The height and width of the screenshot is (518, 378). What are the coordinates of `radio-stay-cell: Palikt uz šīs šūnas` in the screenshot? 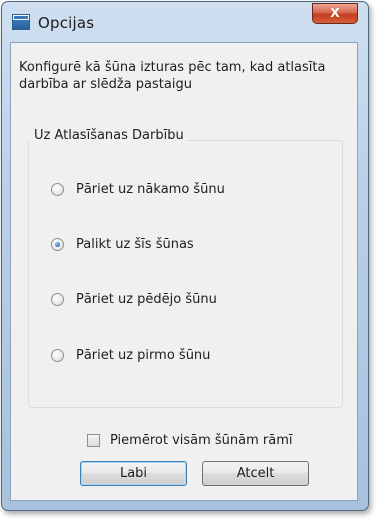 It's located at (122, 244).